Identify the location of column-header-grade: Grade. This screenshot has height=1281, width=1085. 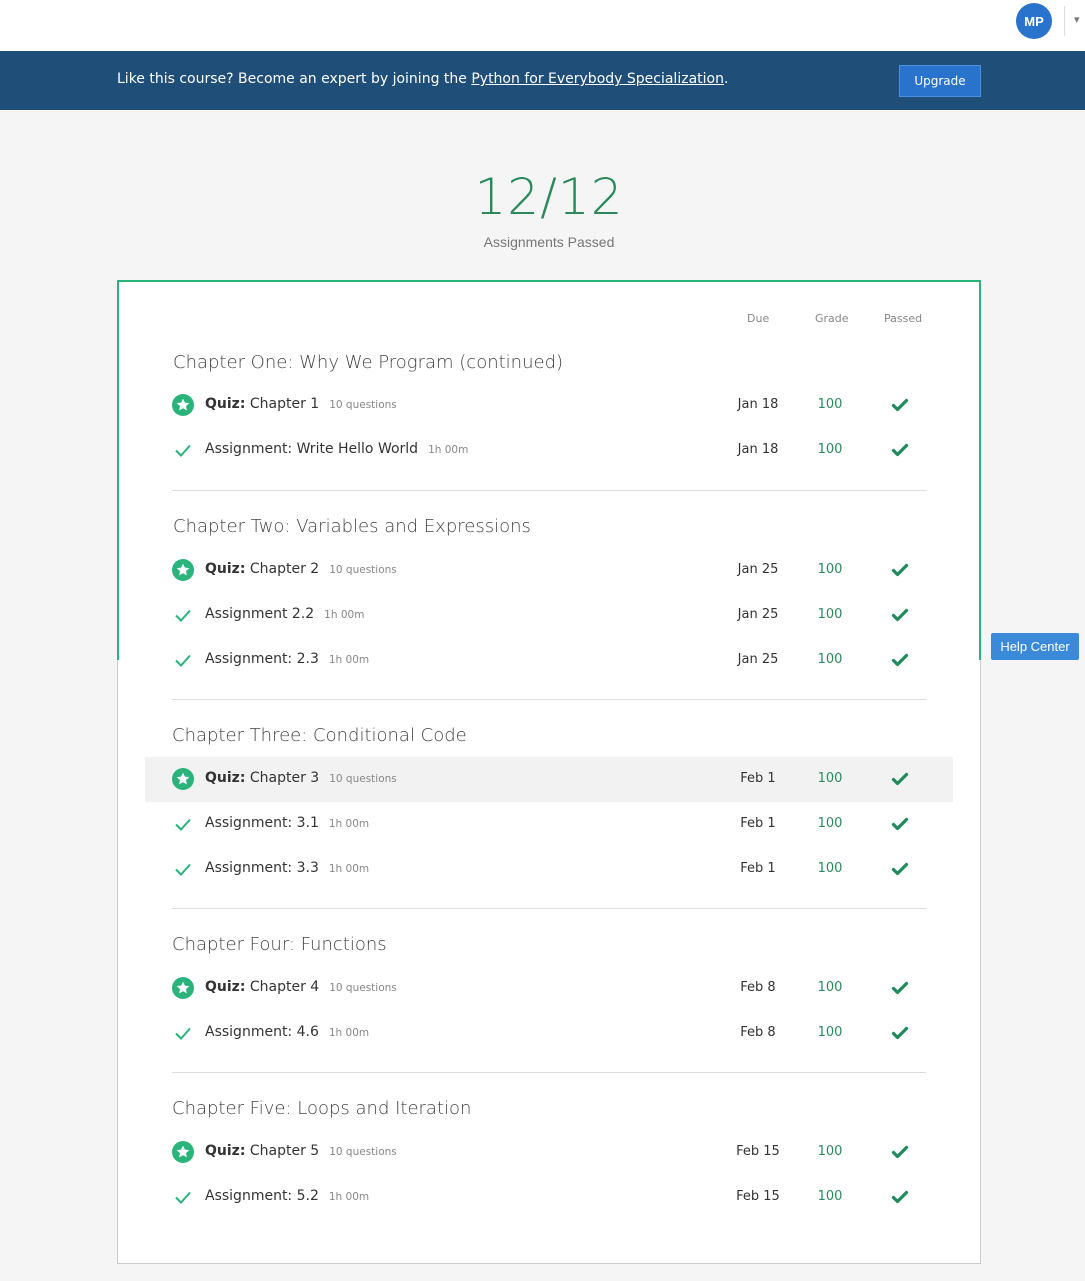
(832, 318).